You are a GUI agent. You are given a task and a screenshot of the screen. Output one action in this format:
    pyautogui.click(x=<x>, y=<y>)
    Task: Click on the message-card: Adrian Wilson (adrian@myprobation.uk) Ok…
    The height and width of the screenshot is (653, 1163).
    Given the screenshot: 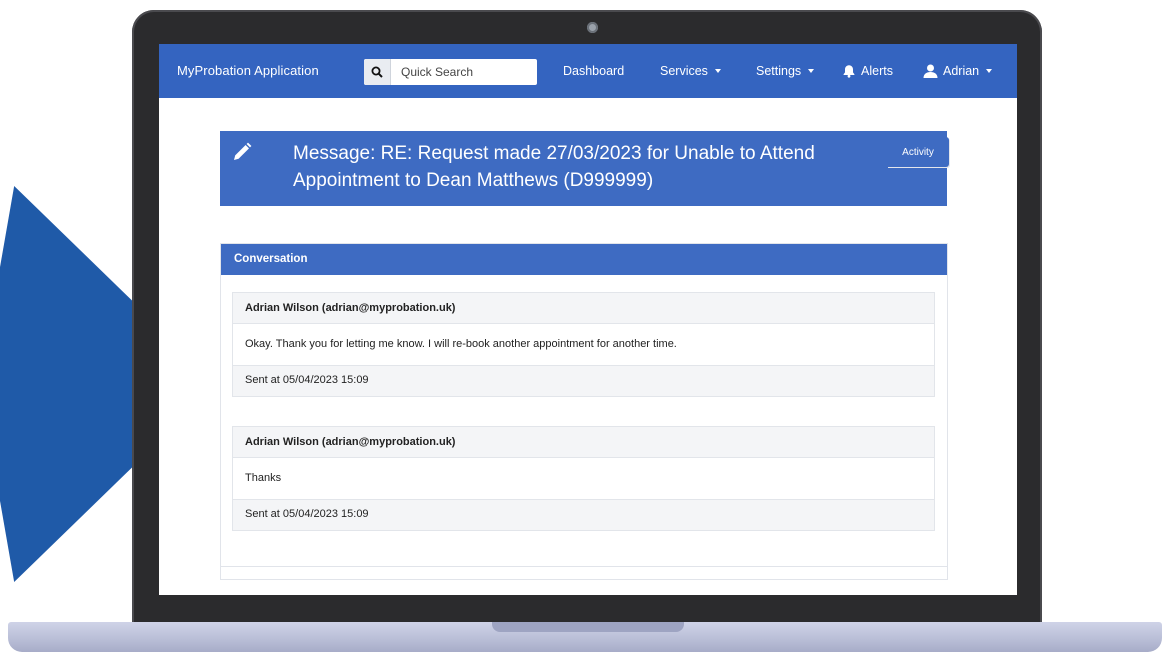 What is the action you would take?
    pyautogui.click(x=583, y=344)
    